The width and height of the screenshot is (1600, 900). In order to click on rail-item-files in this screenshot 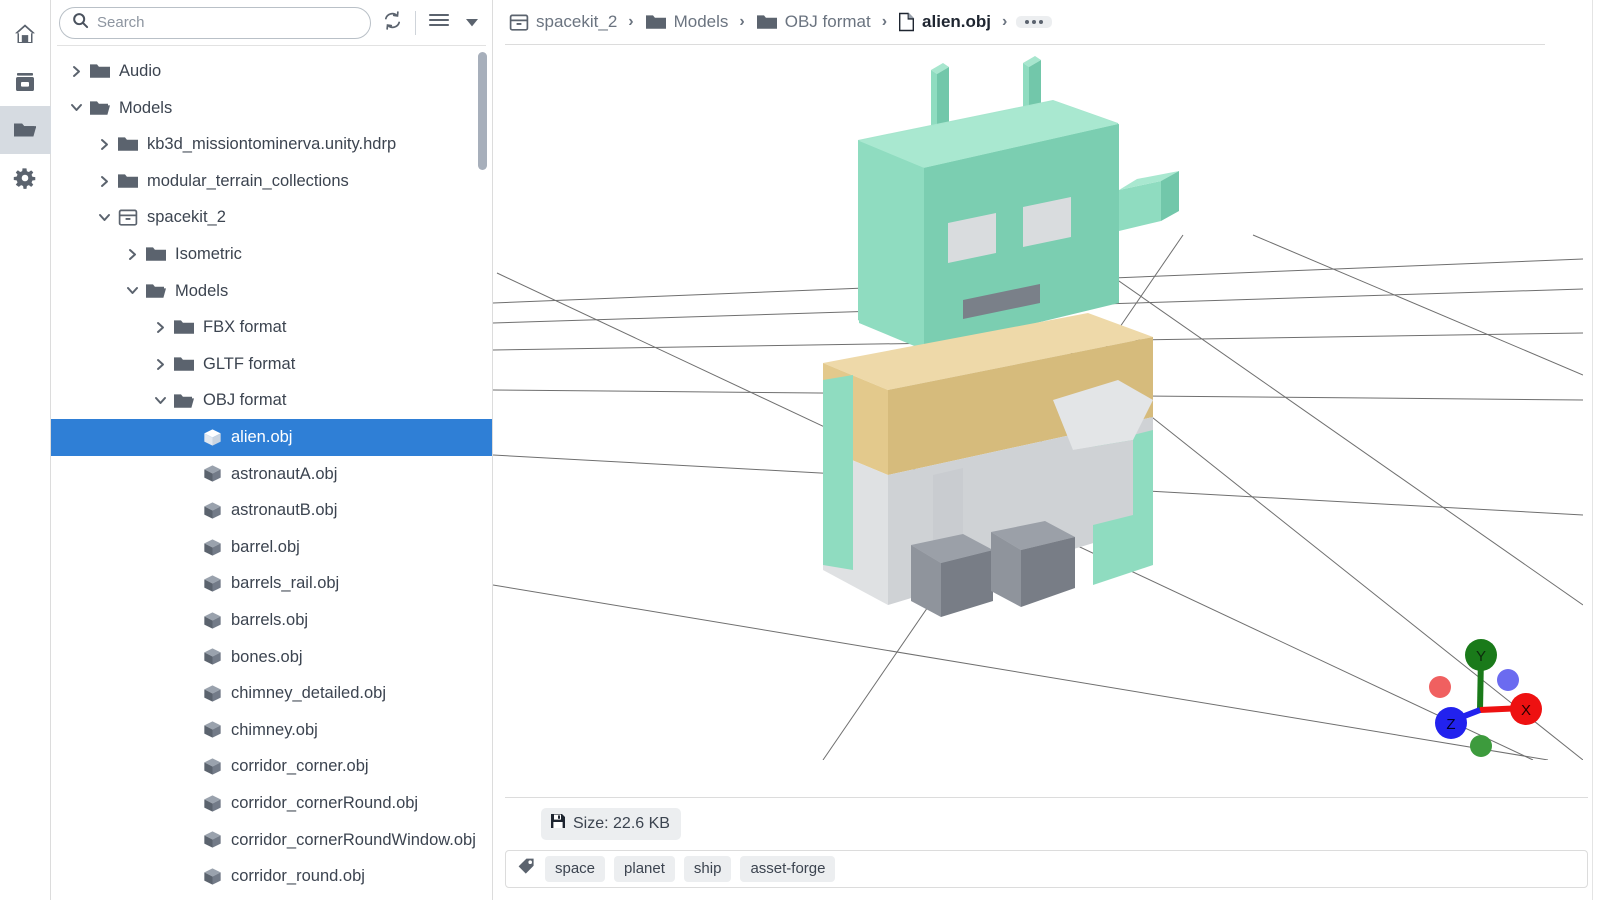, I will do `click(25, 130)`.